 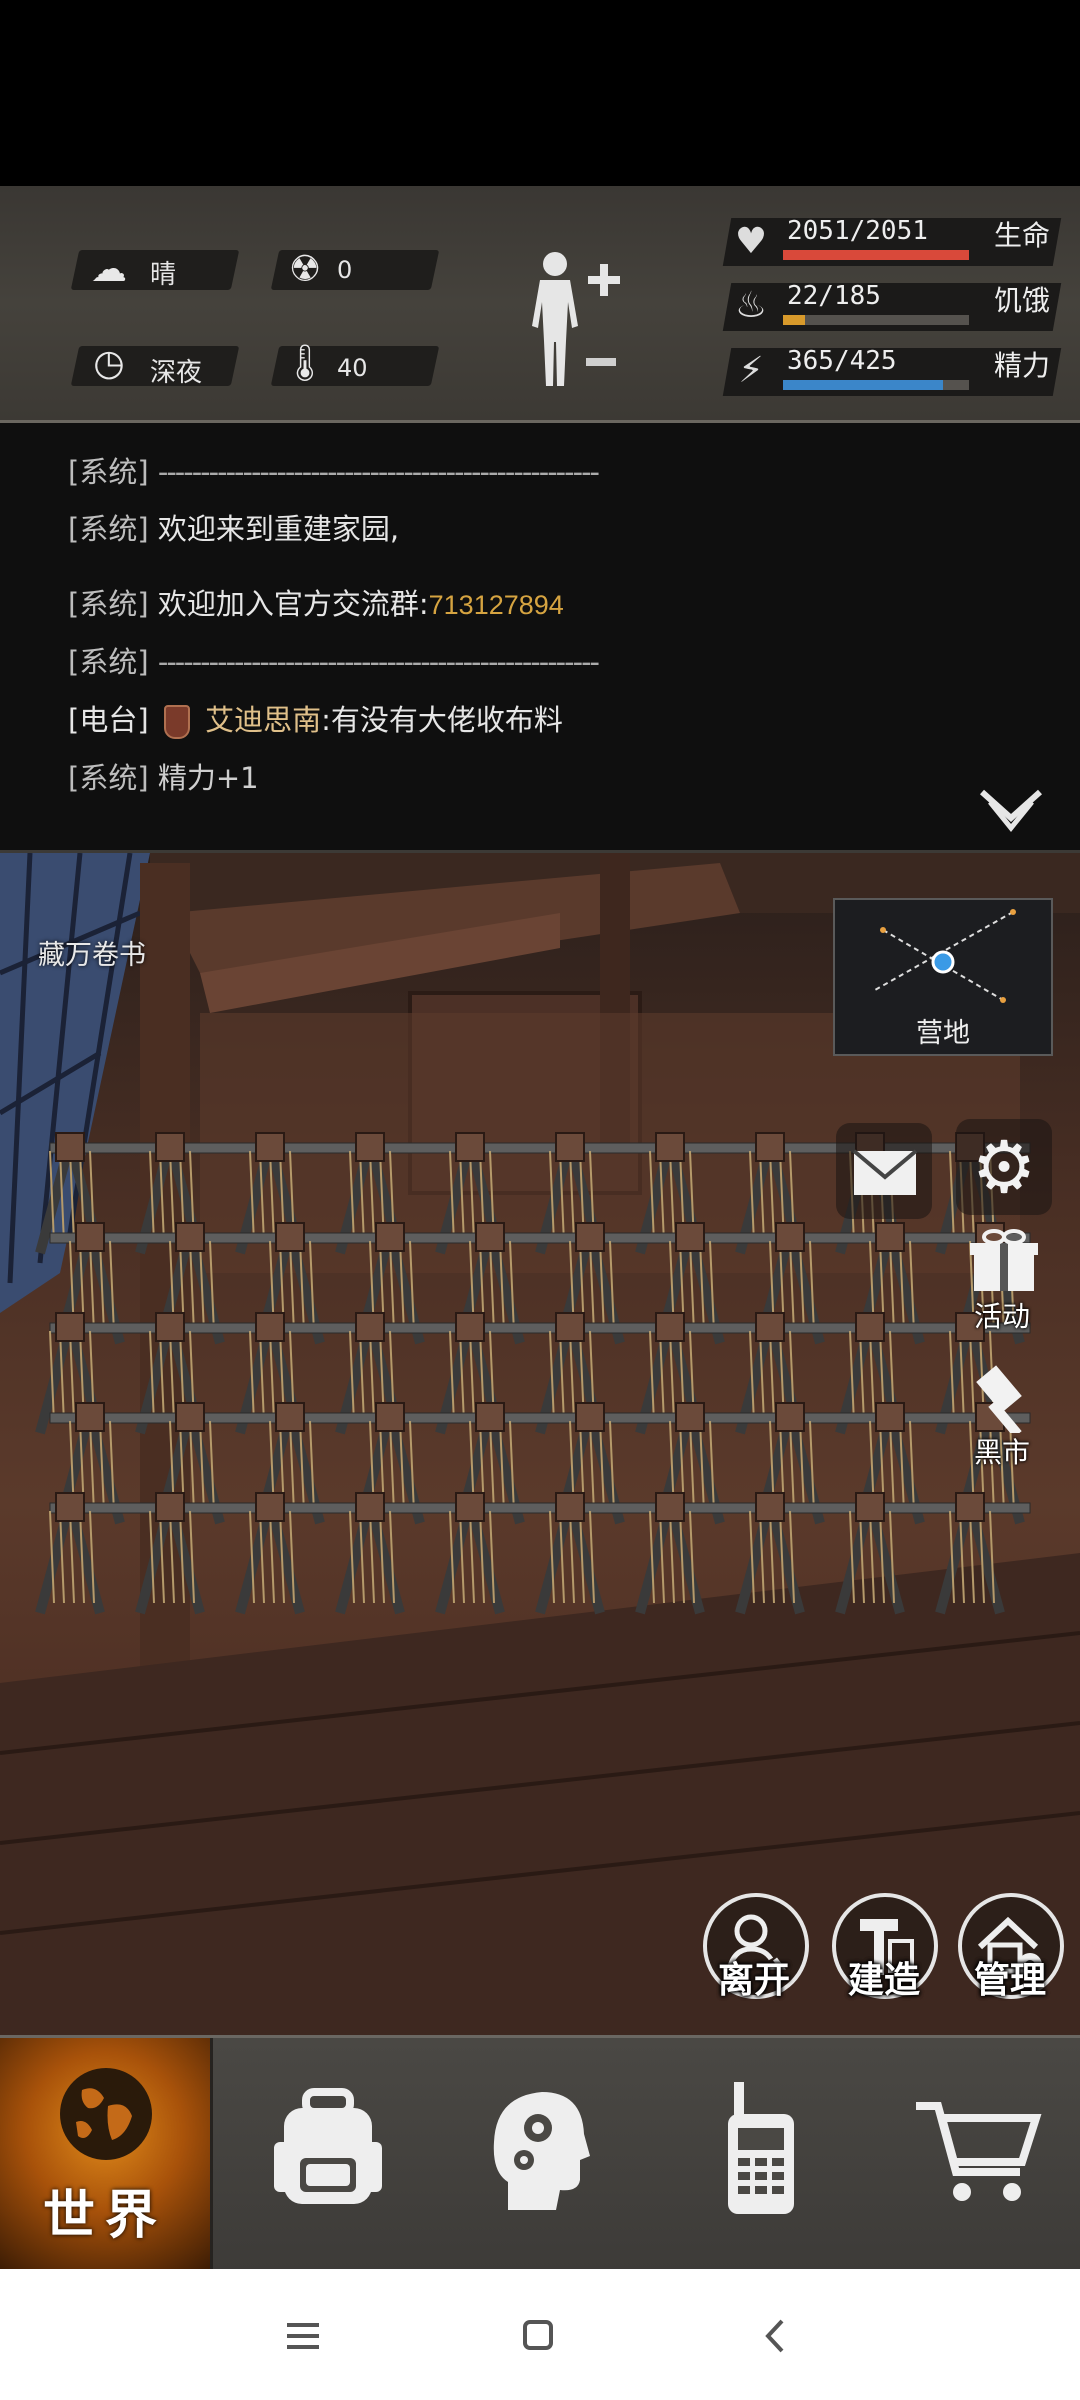 I want to click on nav-world-label: 世界, so click(x=104, y=2216).